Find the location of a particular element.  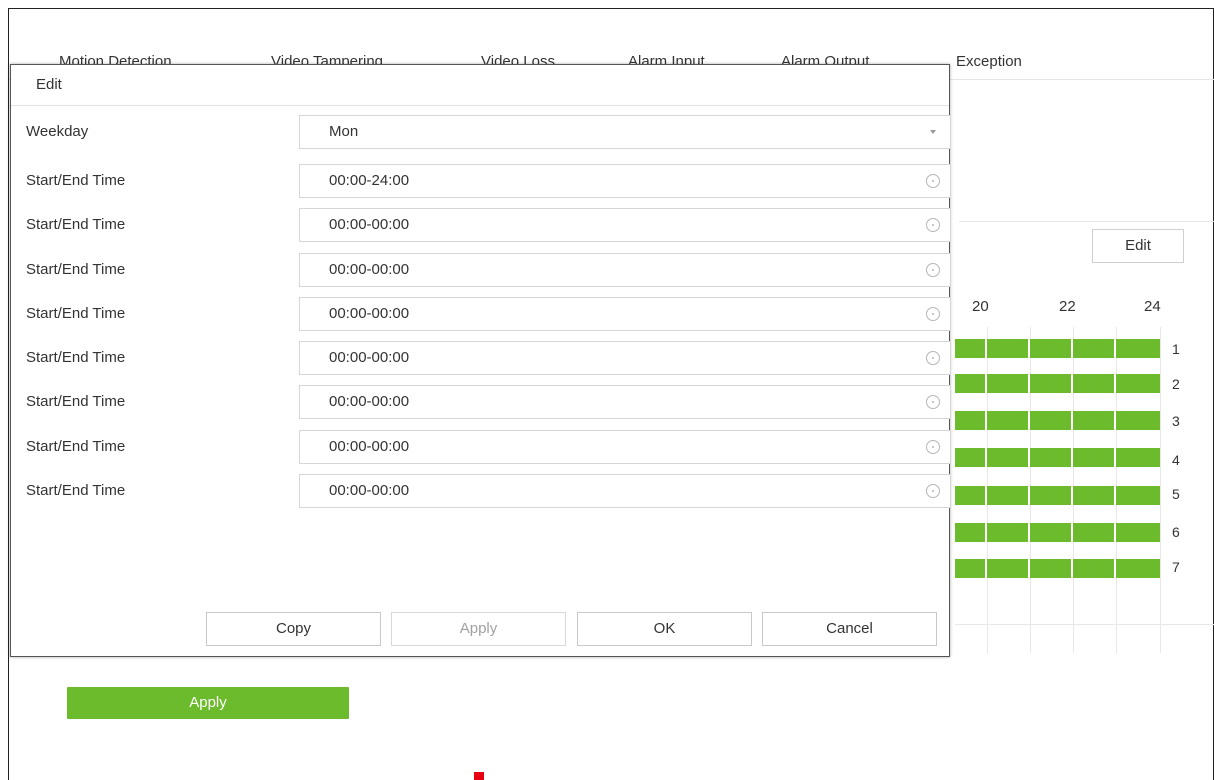

time-value-2: 00:00-00:00 is located at coordinates (369, 224).